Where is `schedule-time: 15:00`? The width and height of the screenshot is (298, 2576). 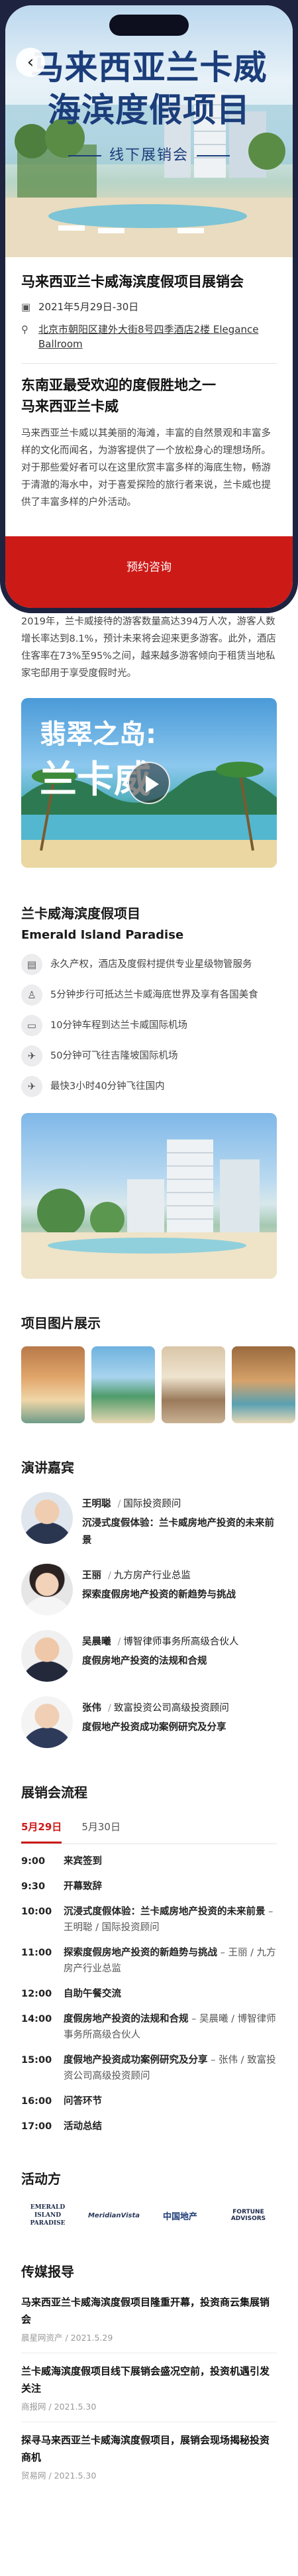 schedule-time: 15:00 is located at coordinates (36, 2060).